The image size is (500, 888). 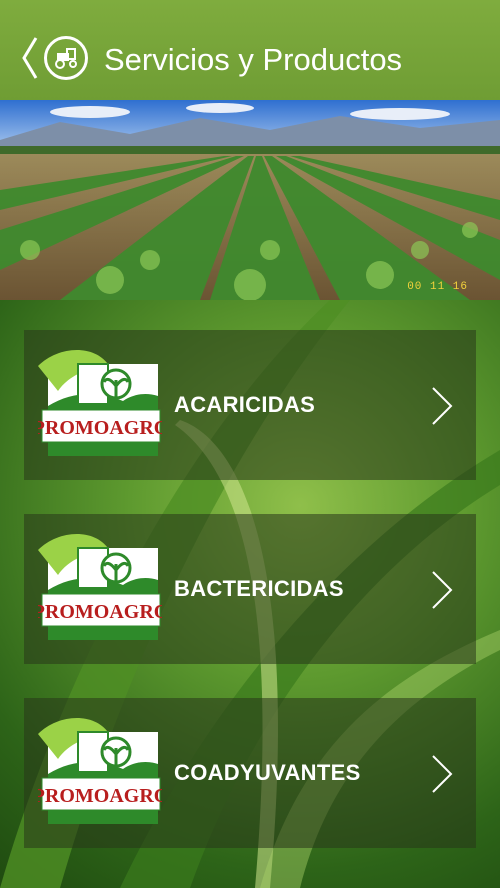 I want to click on list-item-label: ACARICIDAS, so click(x=245, y=404).